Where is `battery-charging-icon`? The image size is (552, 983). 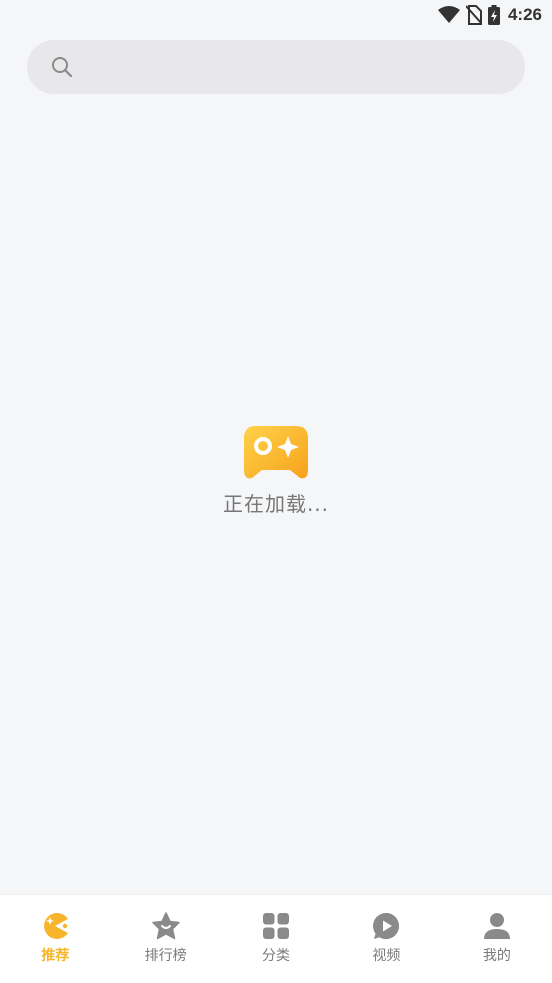 battery-charging-icon is located at coordinates (493, 15).